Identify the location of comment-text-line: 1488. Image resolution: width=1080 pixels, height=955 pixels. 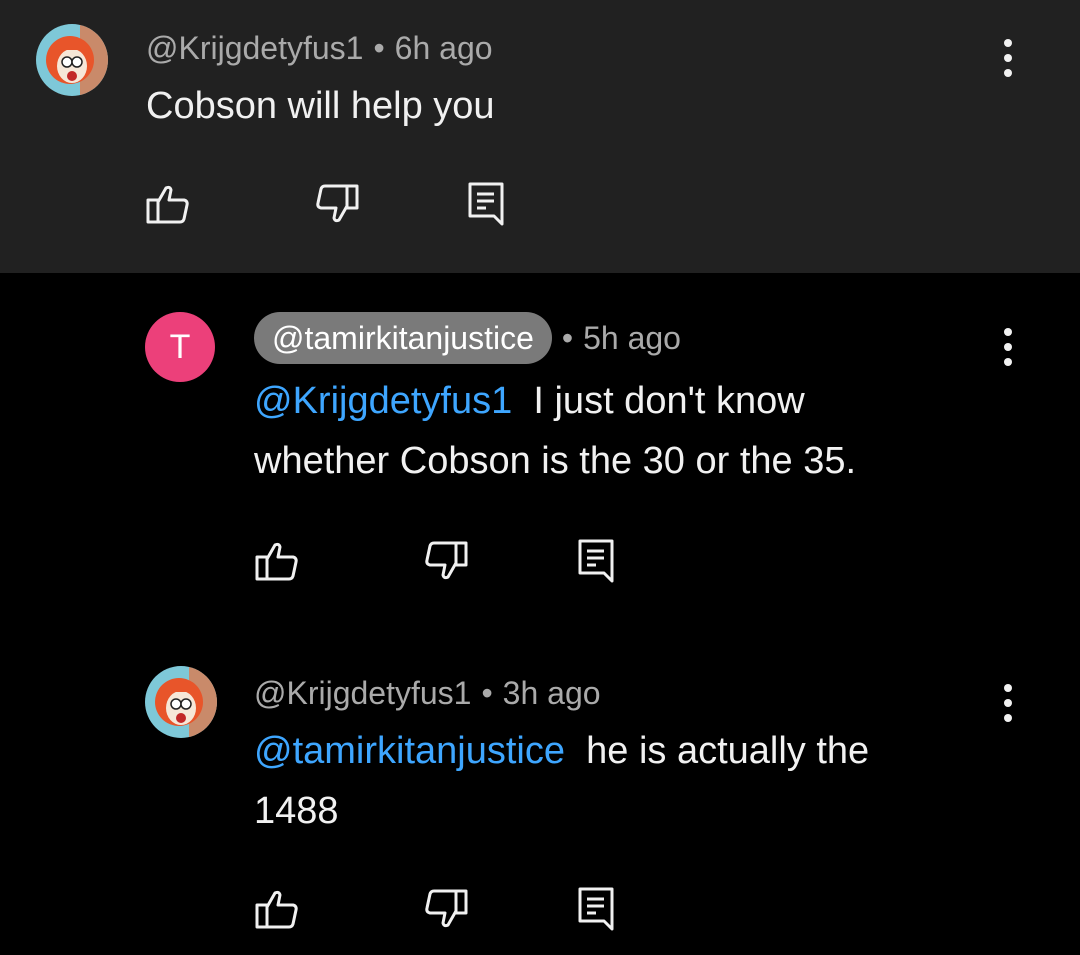
(296, 811).